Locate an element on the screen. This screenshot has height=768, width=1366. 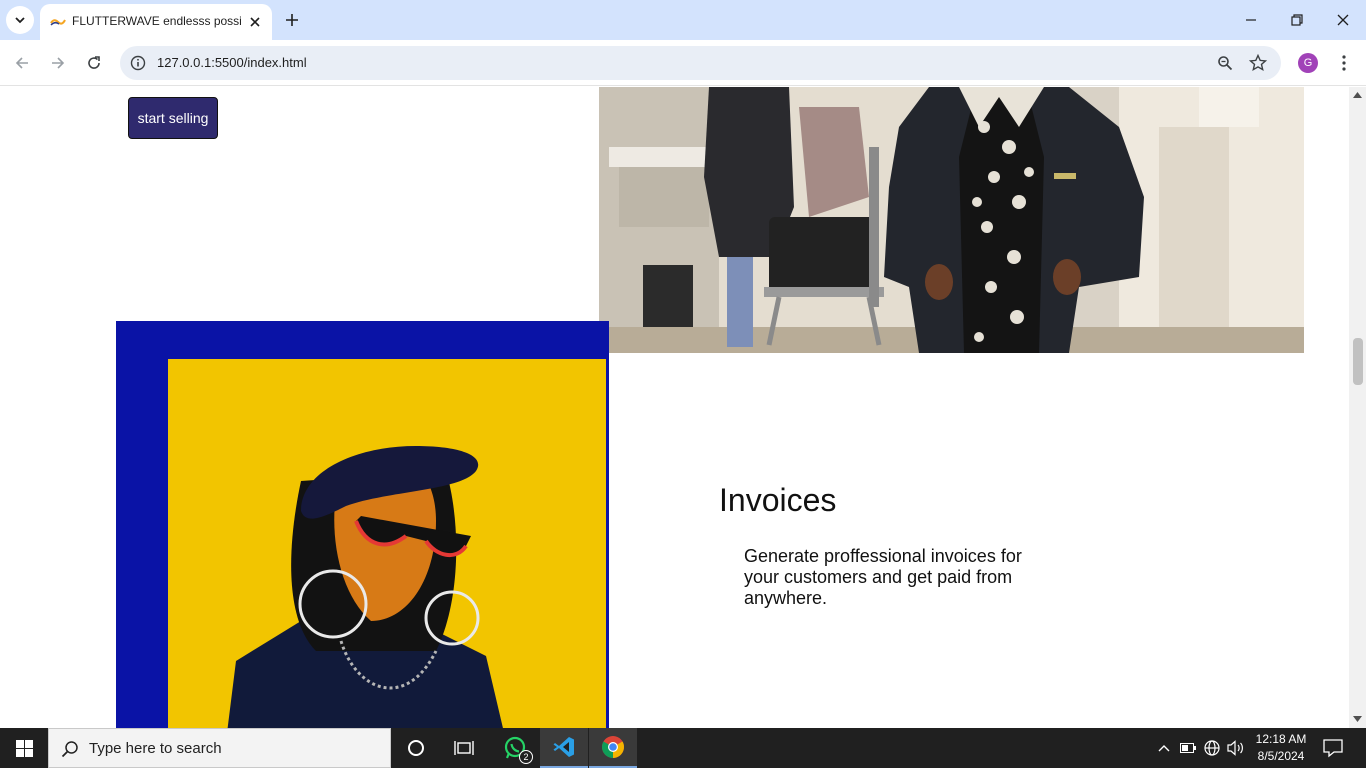
bookmark-button is located at coordinates (1258, 63).